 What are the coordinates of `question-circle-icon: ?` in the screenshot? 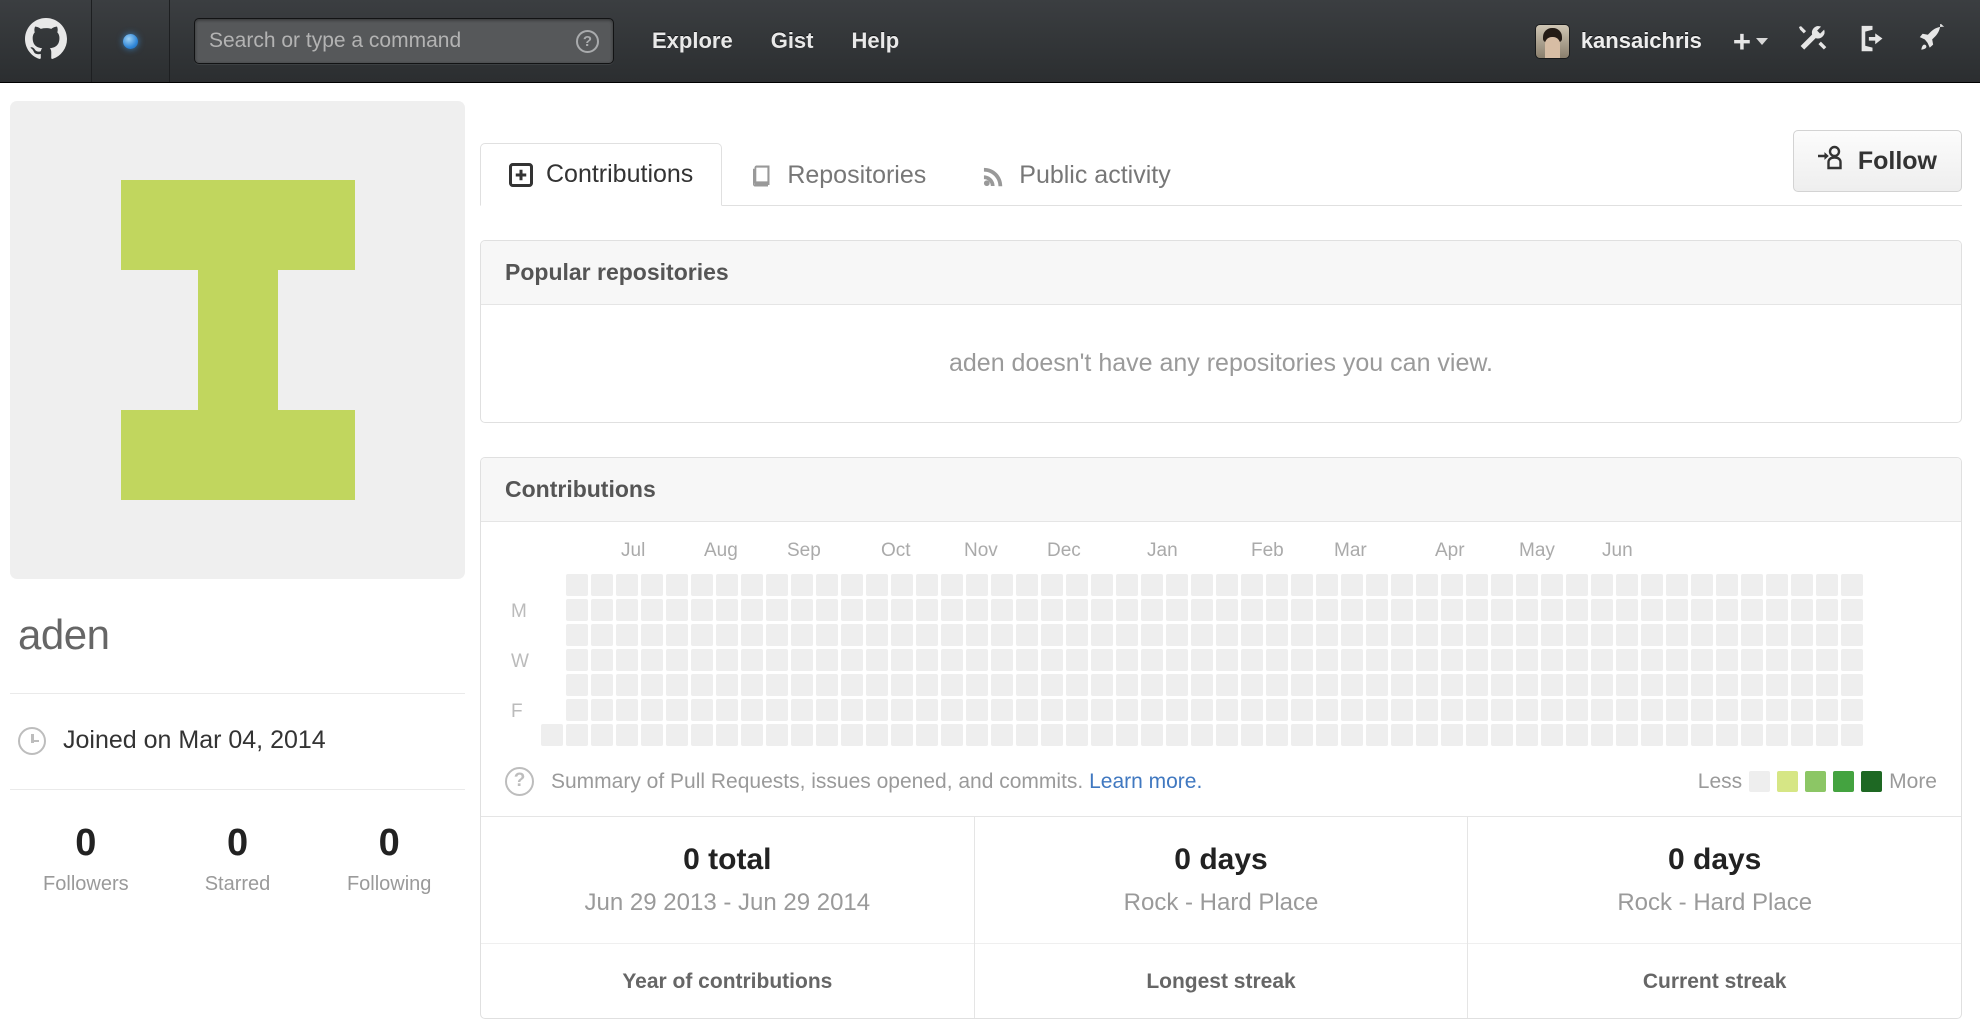 It's located at (519, 781).